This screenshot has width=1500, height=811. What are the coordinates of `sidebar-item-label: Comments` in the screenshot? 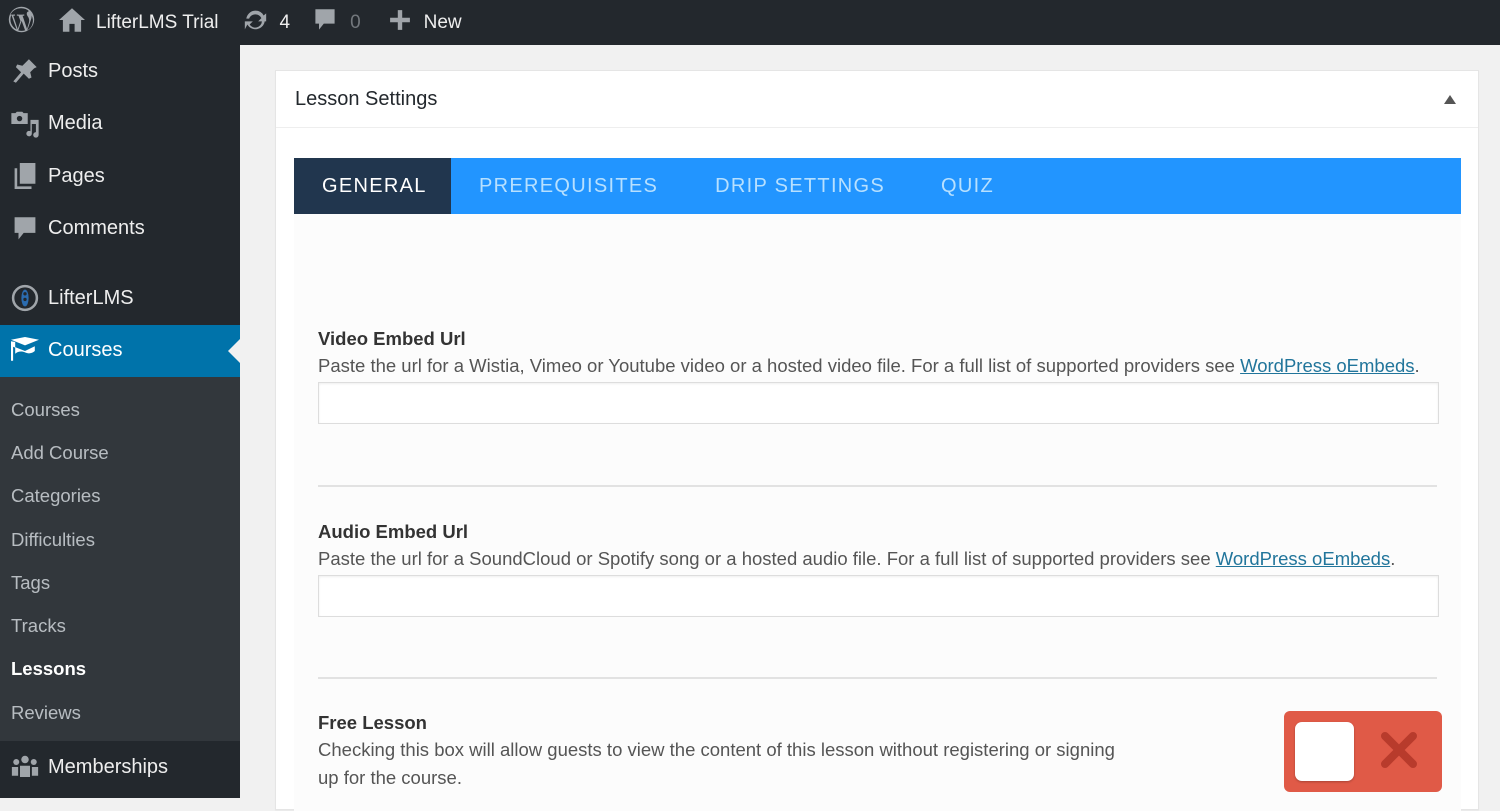 It's located at (96, 228).